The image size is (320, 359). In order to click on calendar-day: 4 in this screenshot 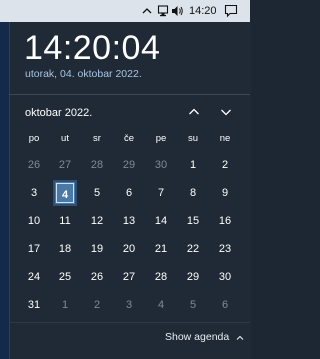, I will do `click(161, 305)`.